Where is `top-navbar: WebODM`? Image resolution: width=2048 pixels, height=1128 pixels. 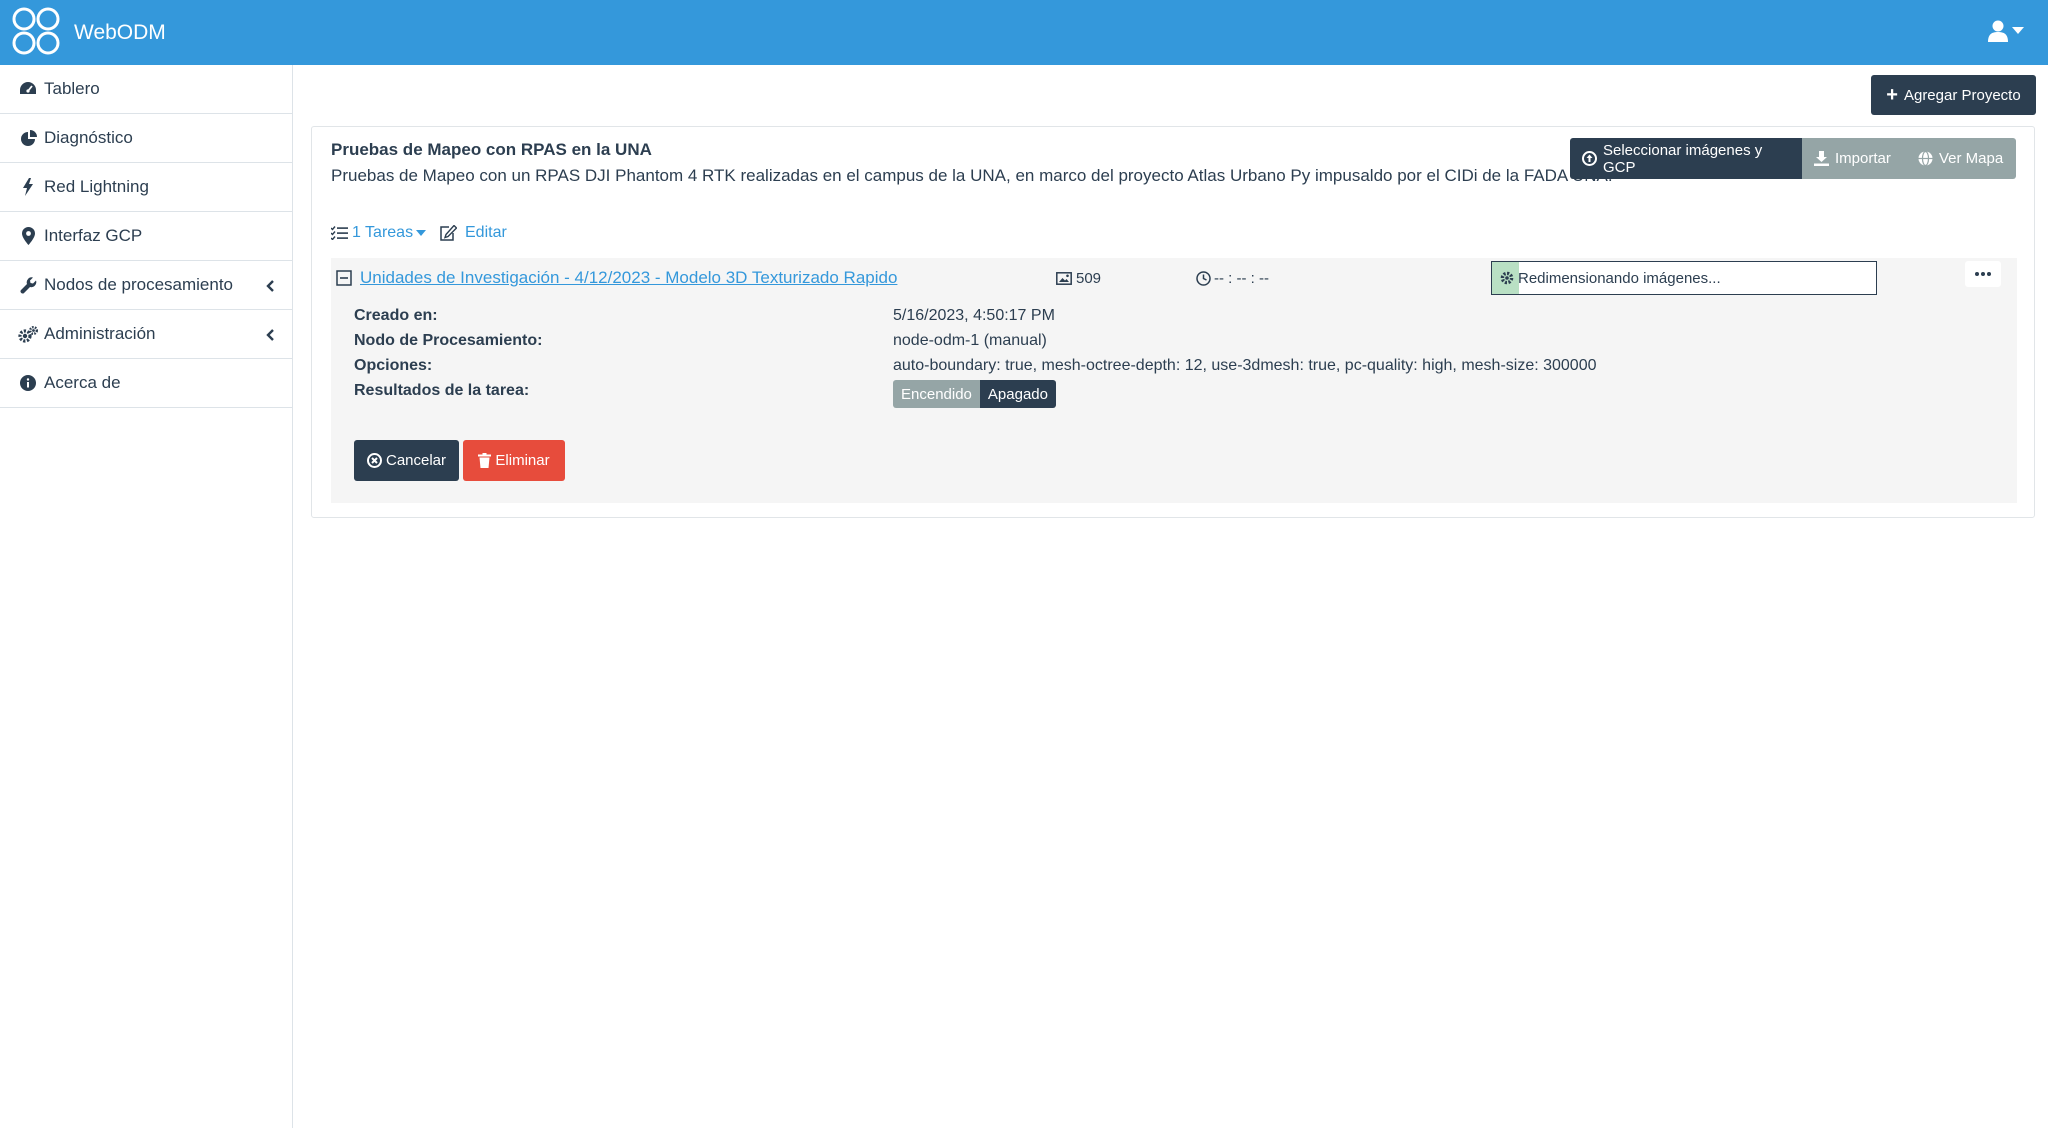
top-navbar: WebODM is located at coordinates (1024, 32).